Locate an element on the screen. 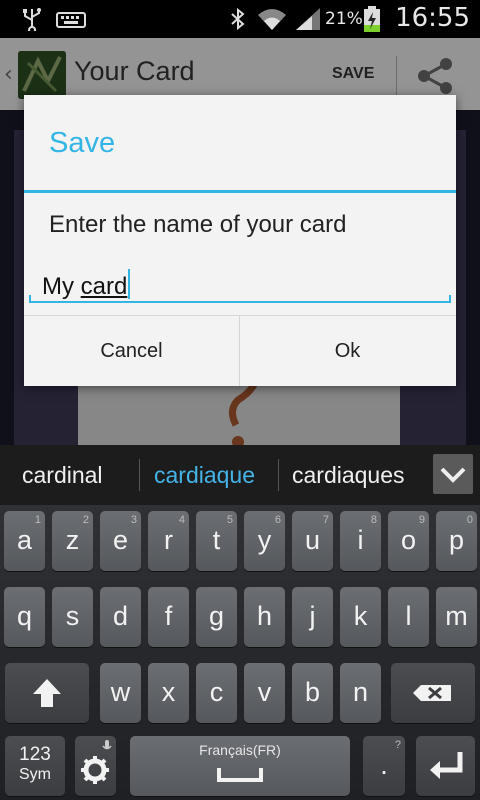 Image resolution: width=480 pixels, height=800 pixels. suggestion-item: cardinal is located at coordinates (62, 475).